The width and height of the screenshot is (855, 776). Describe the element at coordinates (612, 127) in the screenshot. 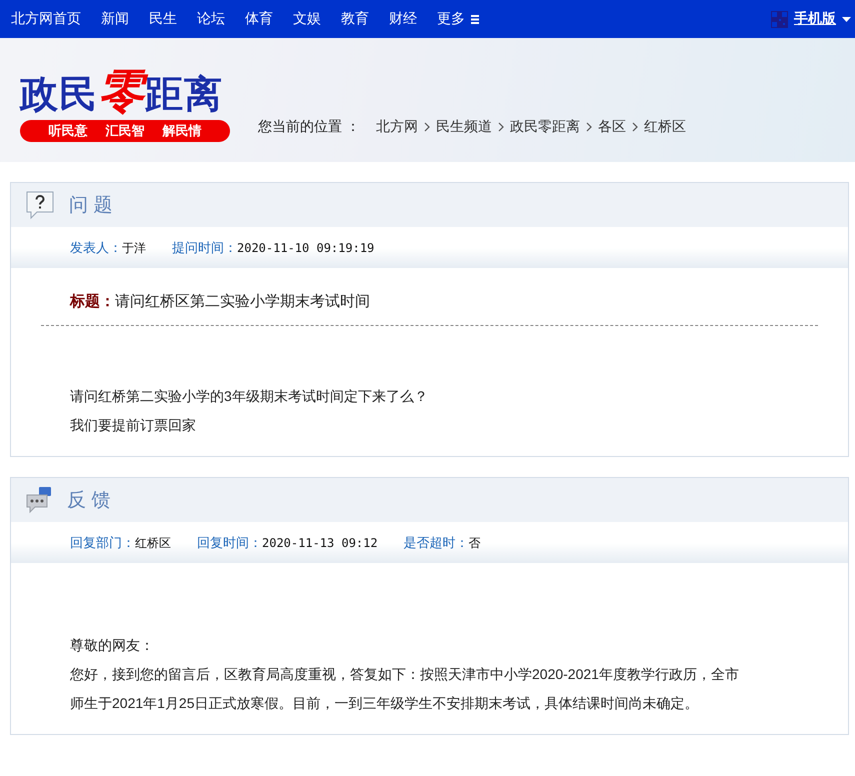

I see `breadcrumb-link: 各区` at that location.